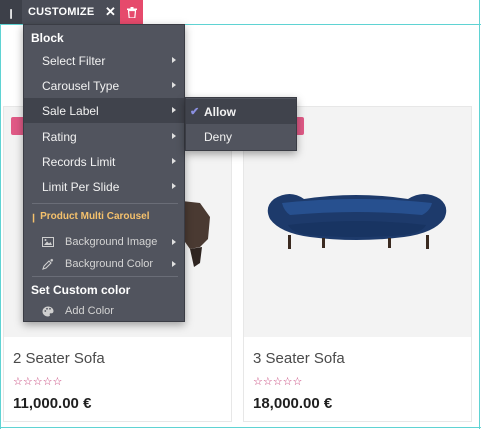 The width and height of the screenshot is (481, 429). Describe the element at coordinates (299, 358) in the screenshot. I see `product-name: 3 Seater Sofa` at that location.